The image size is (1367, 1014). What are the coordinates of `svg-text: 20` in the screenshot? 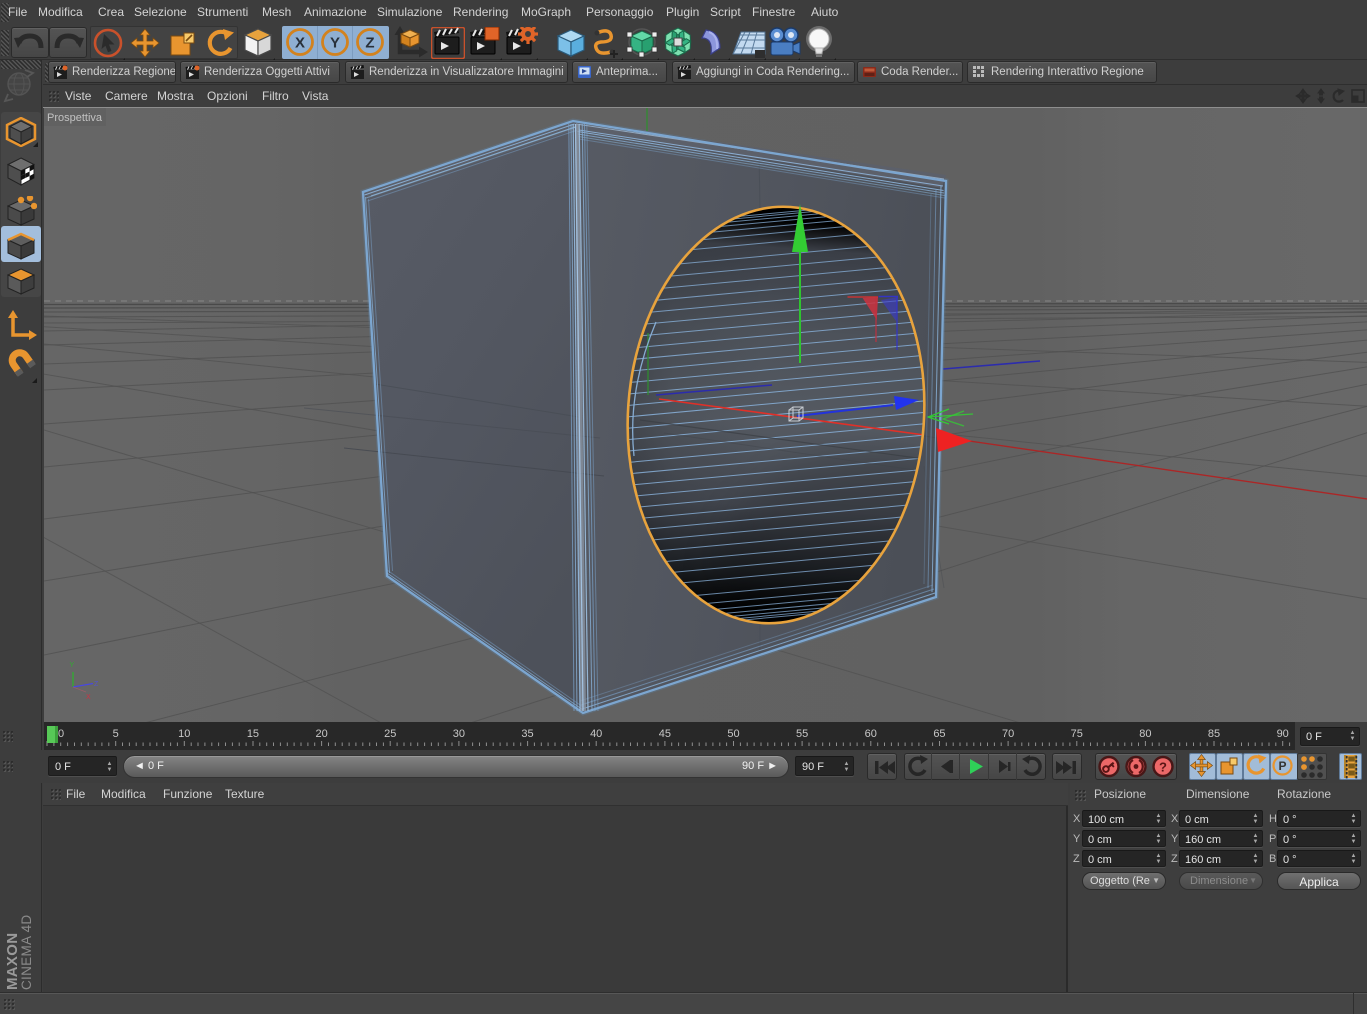 It's located at (321, 734).